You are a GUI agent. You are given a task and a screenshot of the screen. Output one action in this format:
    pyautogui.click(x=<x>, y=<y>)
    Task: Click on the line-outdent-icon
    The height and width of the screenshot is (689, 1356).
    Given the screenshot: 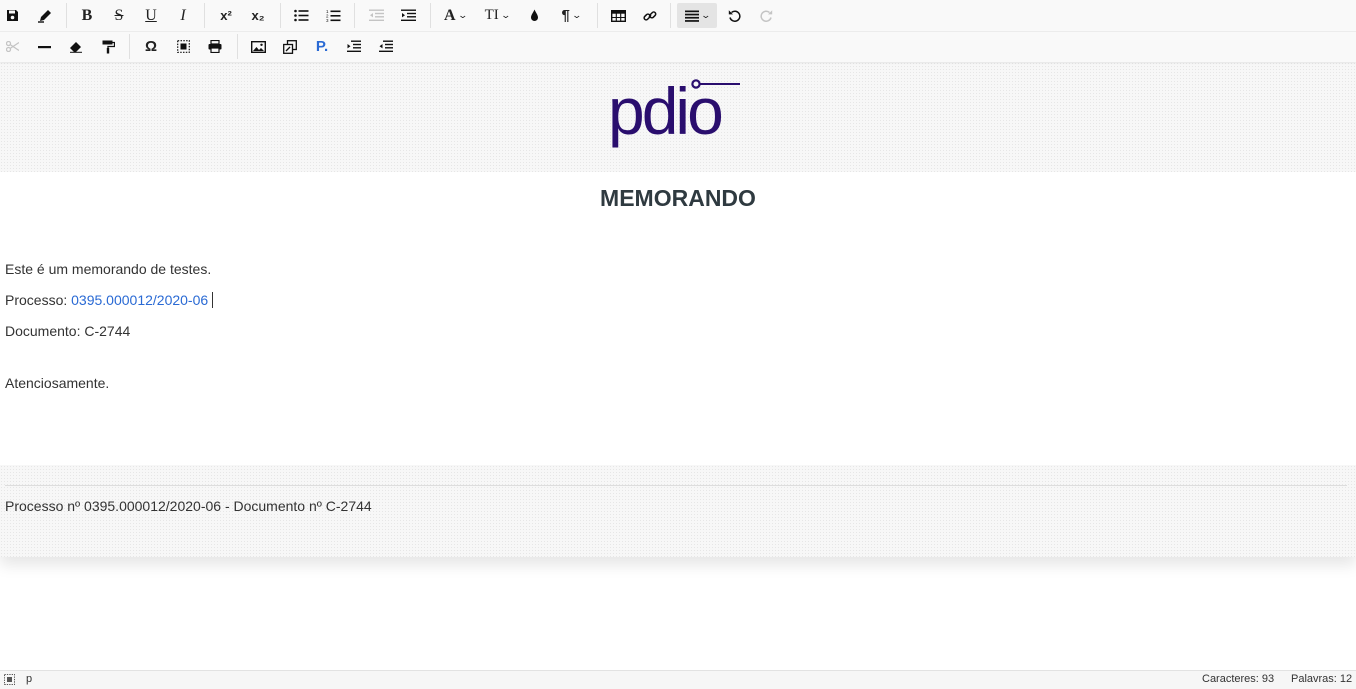 What is the action you would take?
    pyautogui.click(x=386, y=46)
    